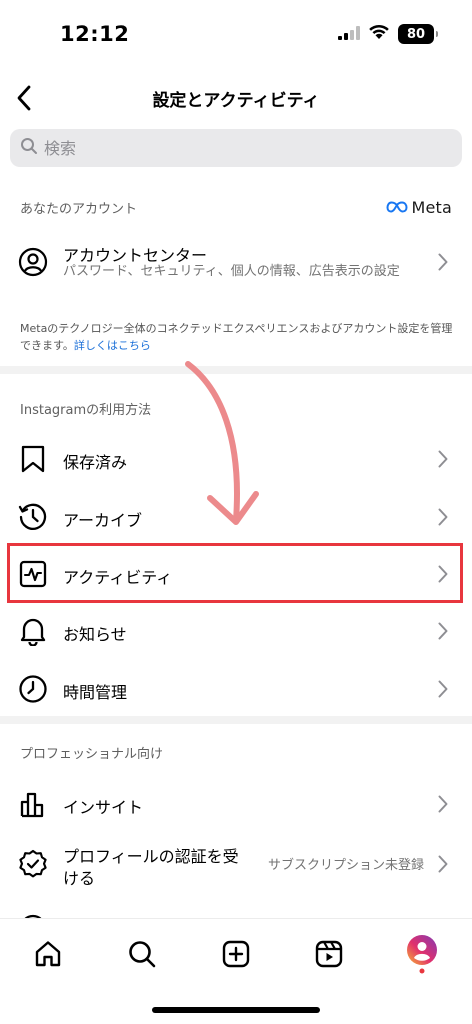  What do you see at coordinates (418, 34) in the screenshot?
I see `battery-indicator: 80` at bounding box center [418, 34].